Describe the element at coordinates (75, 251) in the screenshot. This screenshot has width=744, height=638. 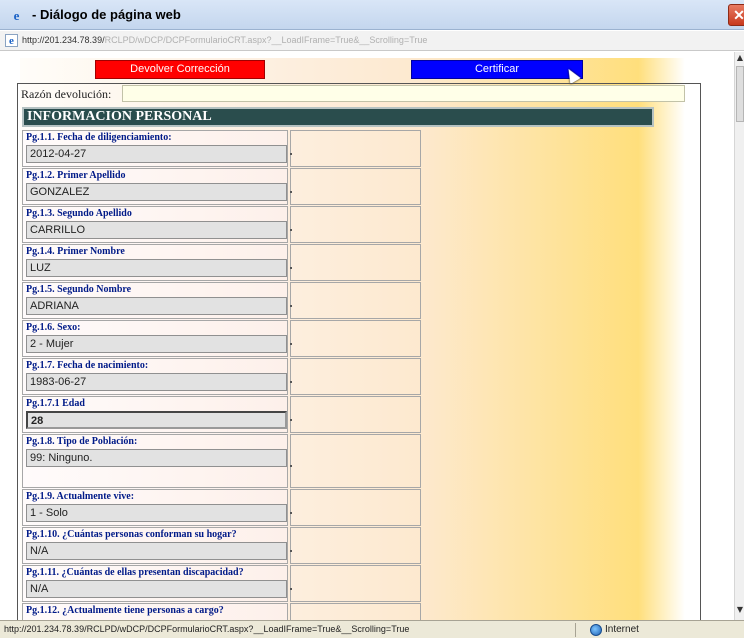
I see `field-label: Pg.1.4. Primer Nombre` at that location.